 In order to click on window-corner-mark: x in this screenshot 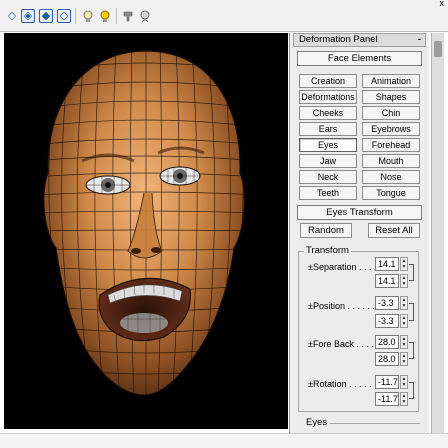, I will do `click(442, 4)`.